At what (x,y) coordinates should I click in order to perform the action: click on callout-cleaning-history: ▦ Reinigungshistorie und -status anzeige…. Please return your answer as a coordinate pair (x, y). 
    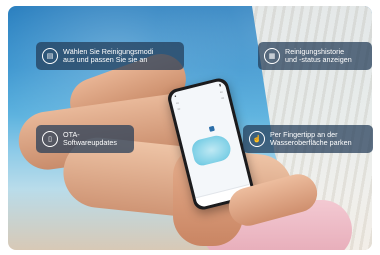
    Looking at the image, I should click on (315, 56).